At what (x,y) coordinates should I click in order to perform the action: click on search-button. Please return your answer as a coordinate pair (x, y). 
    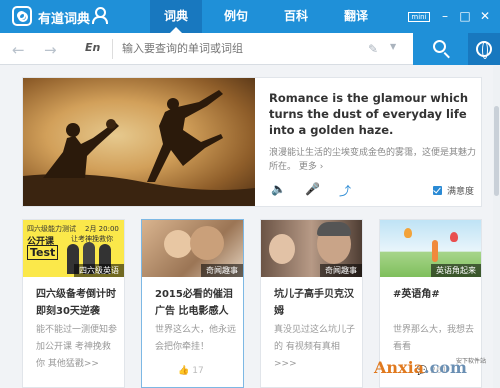
    Looking at the image, I should click on (440, 49).